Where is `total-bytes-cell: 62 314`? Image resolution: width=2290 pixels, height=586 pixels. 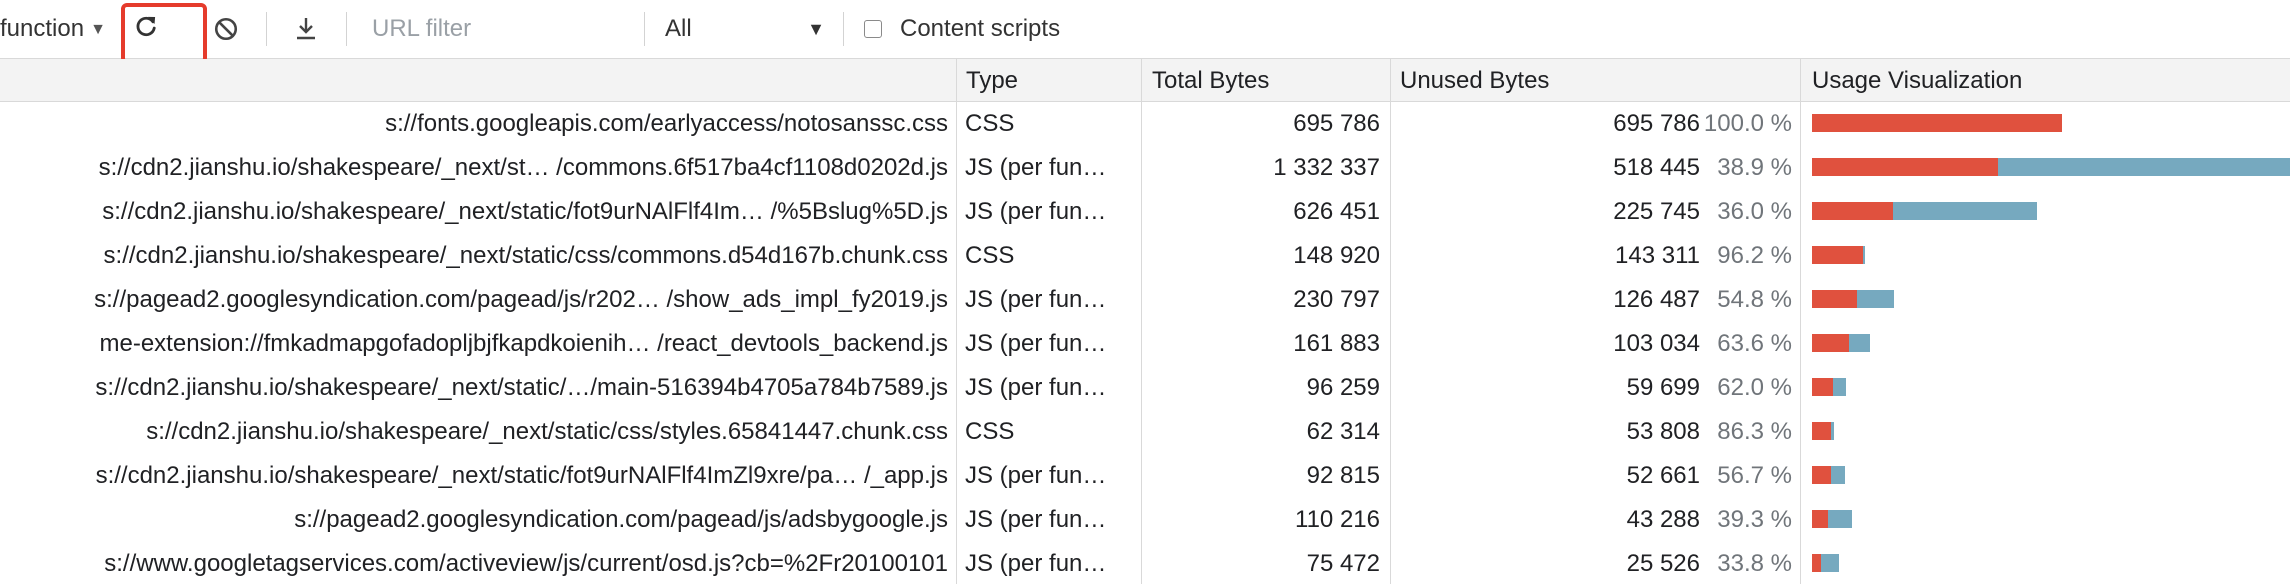 total-bytes-cell: 62 314 is located at coordinates (1343, 431).